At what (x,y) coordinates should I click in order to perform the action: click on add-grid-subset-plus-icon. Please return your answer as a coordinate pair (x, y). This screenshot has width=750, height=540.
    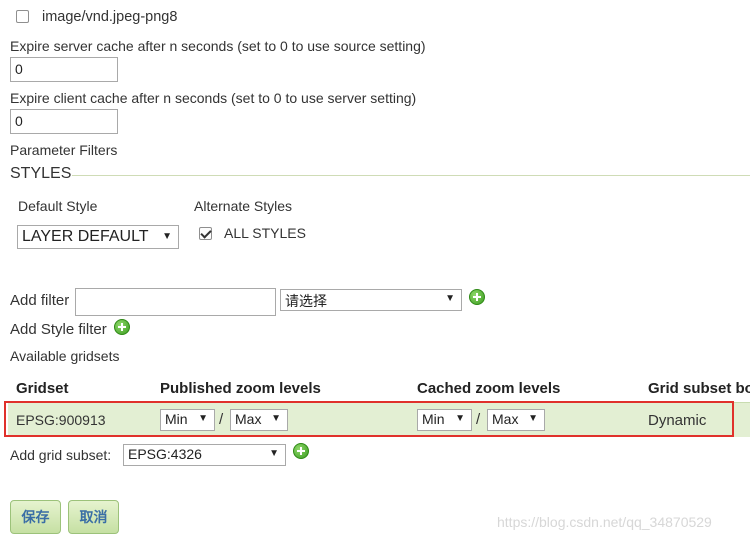
    Looking at the image, I should click on (301, 451).